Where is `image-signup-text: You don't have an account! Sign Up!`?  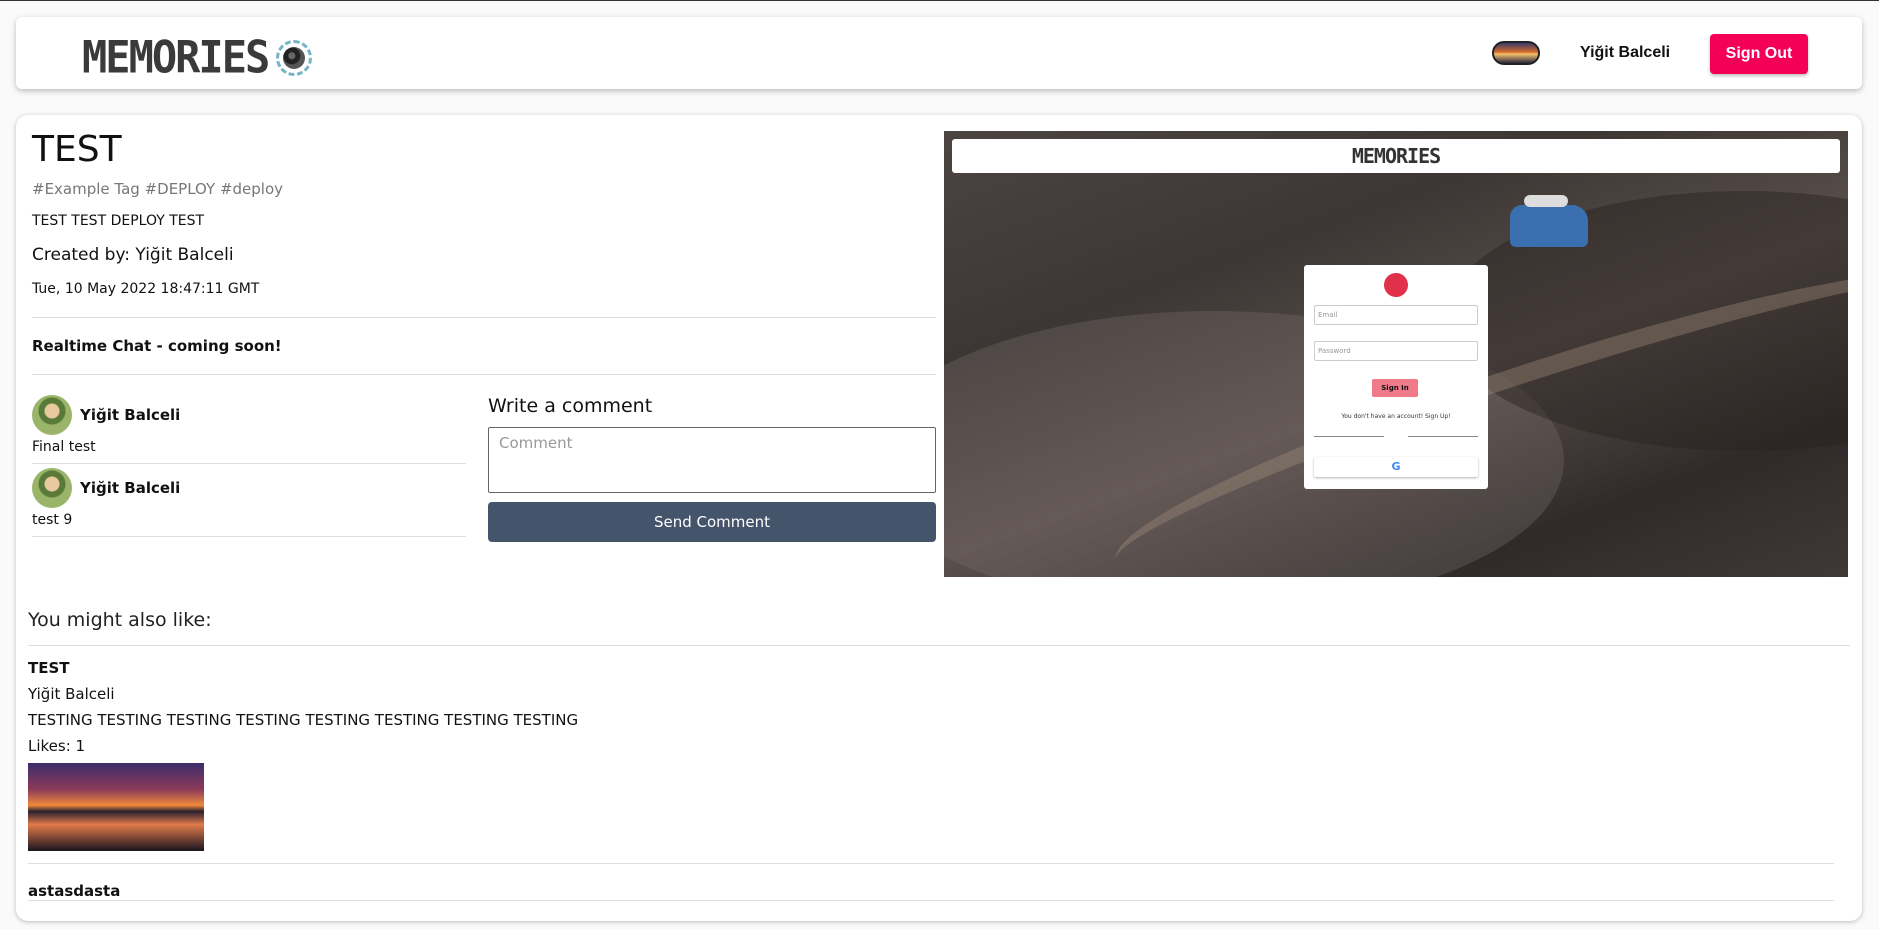 image-signup-text: You don't have an account! Sign Up! is located at coordinates (1396, 416).